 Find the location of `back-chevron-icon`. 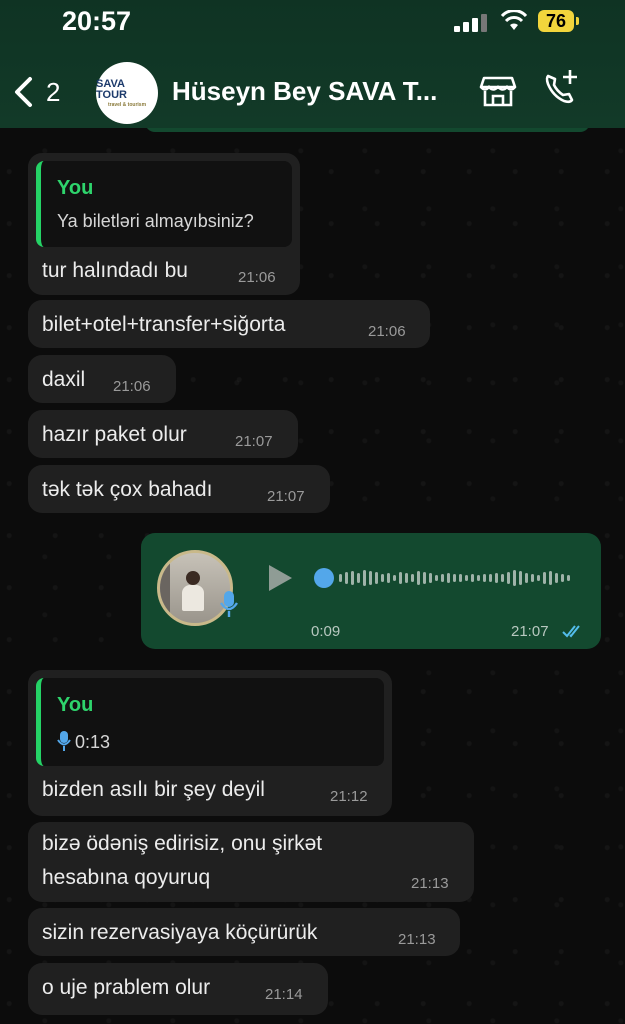

back-chevron-icon is located at coordinates (23, 92).